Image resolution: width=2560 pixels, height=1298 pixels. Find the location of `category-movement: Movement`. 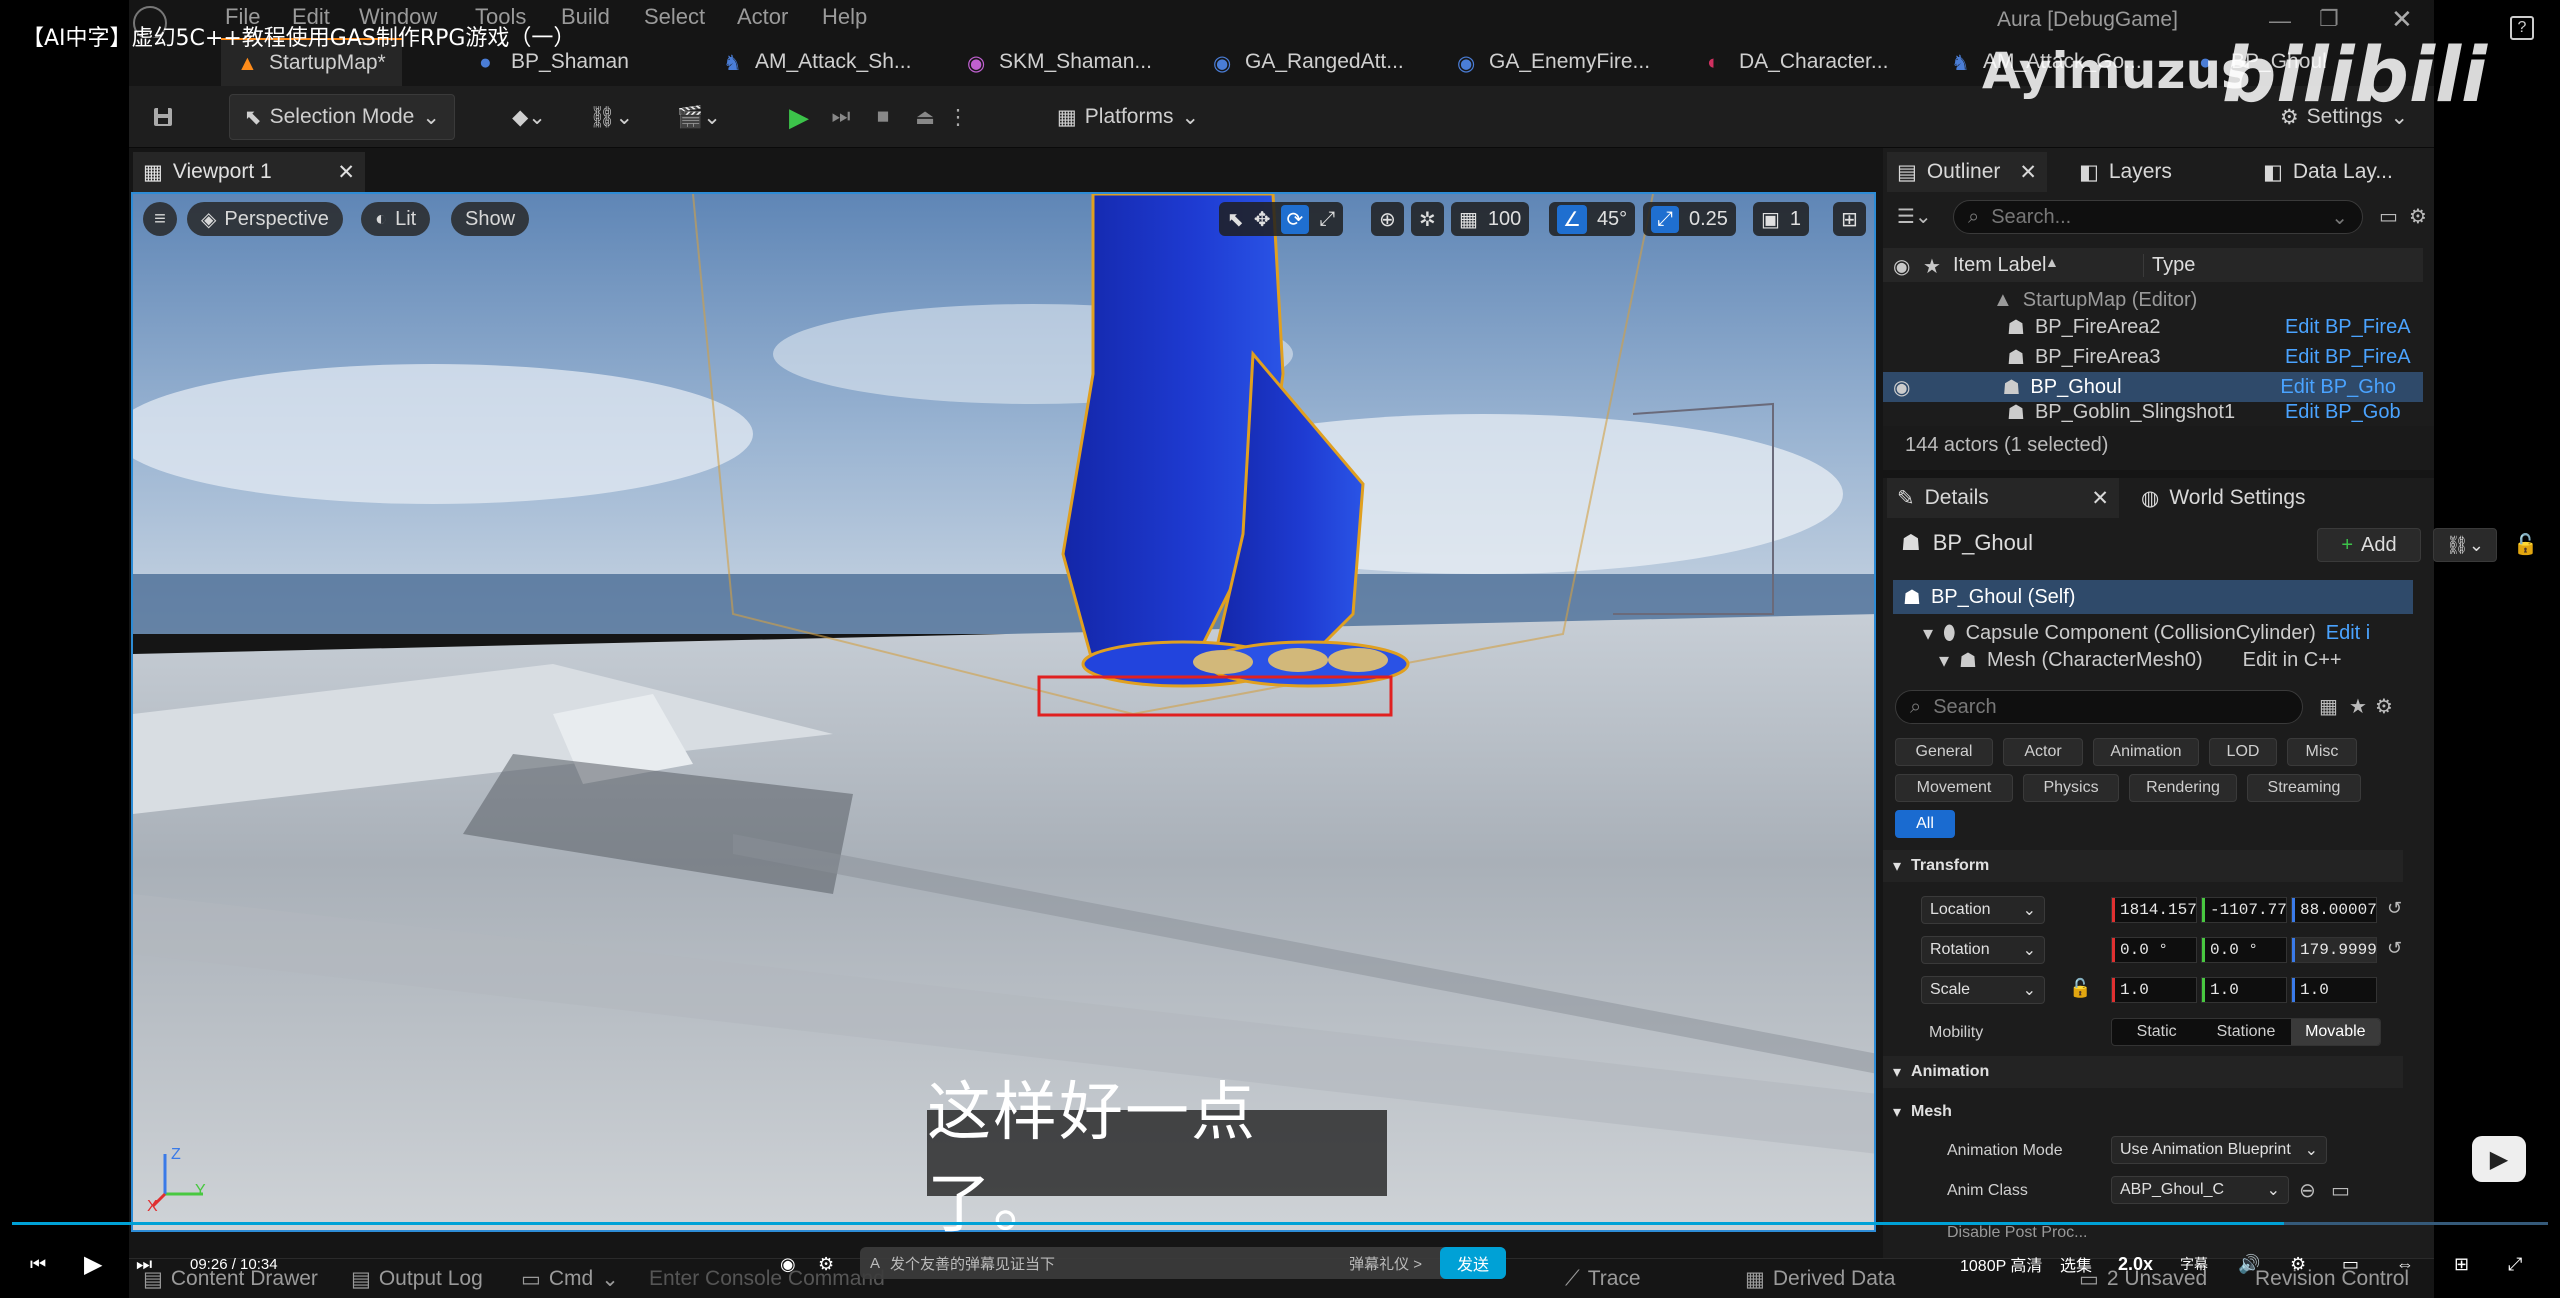

category-movement: Movement is located at coordinates (1954, 788).